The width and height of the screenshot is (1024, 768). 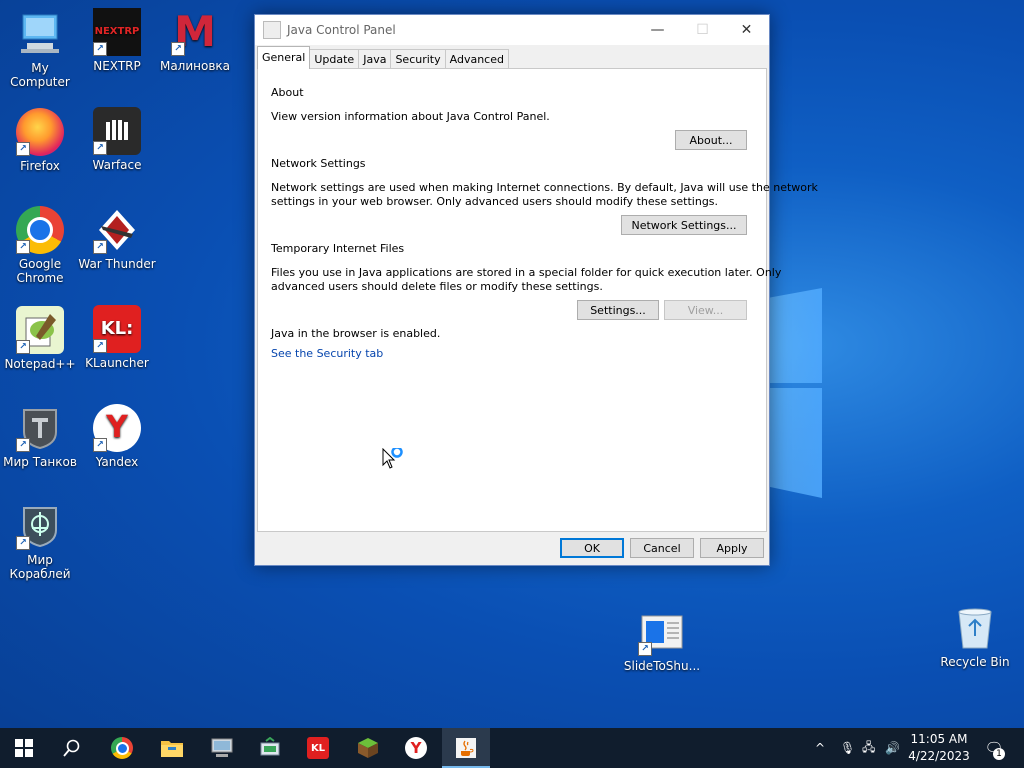 What do you see at coordinates (868, 748) in the screenshot?
I see `network-icon: 🖧` at bounding box center [868, 748].